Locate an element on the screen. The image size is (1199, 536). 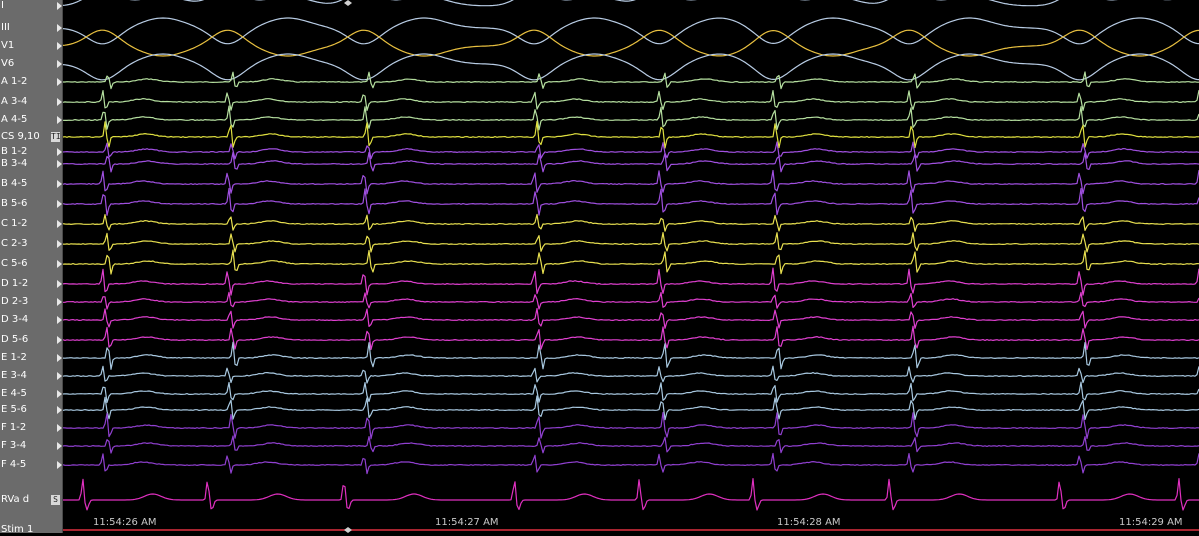
channel-label-a-4-5: A 4-5 is located at coordinates (14, 120).